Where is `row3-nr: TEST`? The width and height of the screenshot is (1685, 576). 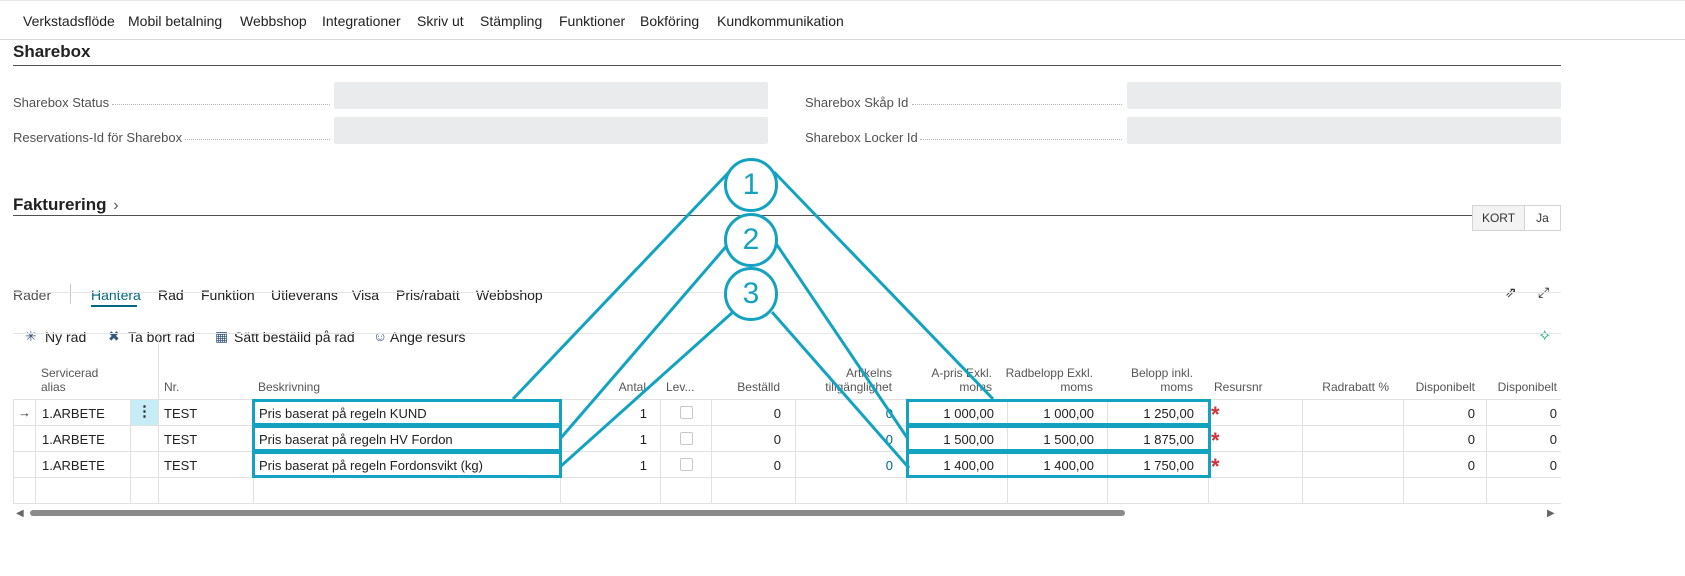 row3-nr: TEST is located at coordinates (180, 465).